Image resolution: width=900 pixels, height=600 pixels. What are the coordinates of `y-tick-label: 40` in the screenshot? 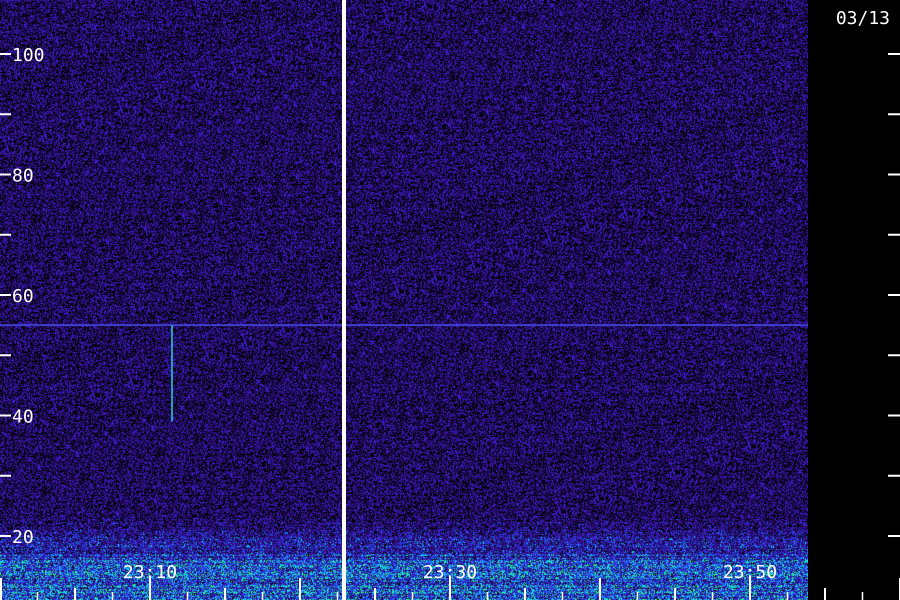 It's located at (23, 417).